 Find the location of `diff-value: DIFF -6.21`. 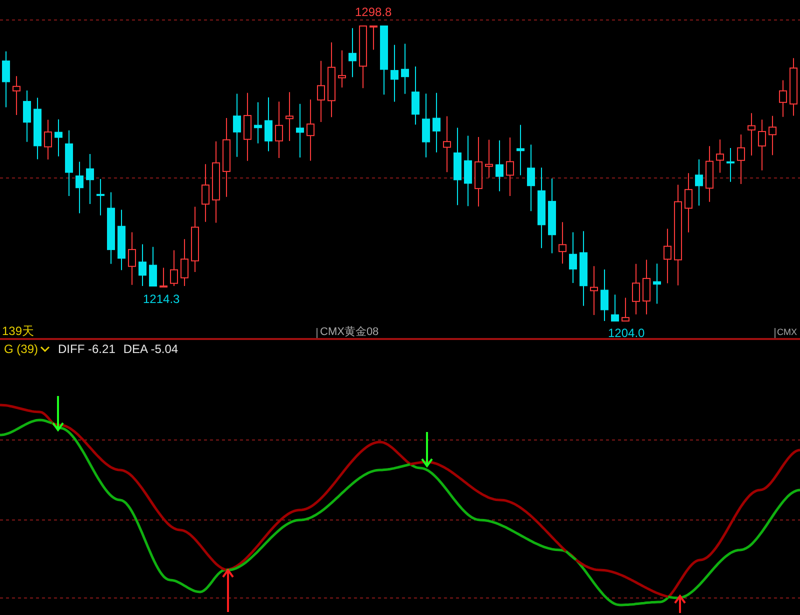

diff-value: DIFF -6.21 is located at coordinates (87, 349).